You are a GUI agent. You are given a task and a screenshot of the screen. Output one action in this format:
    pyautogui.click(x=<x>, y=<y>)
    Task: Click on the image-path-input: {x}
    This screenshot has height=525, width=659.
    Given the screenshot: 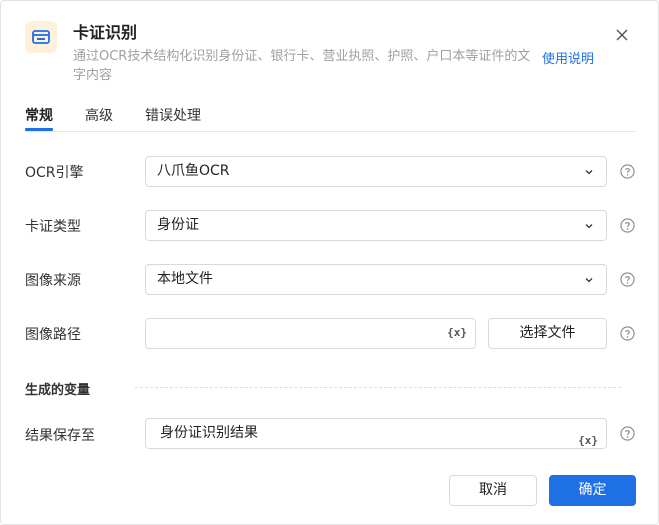 What is the action you would take?
    pyautogui.click(x=310, y=333)
    